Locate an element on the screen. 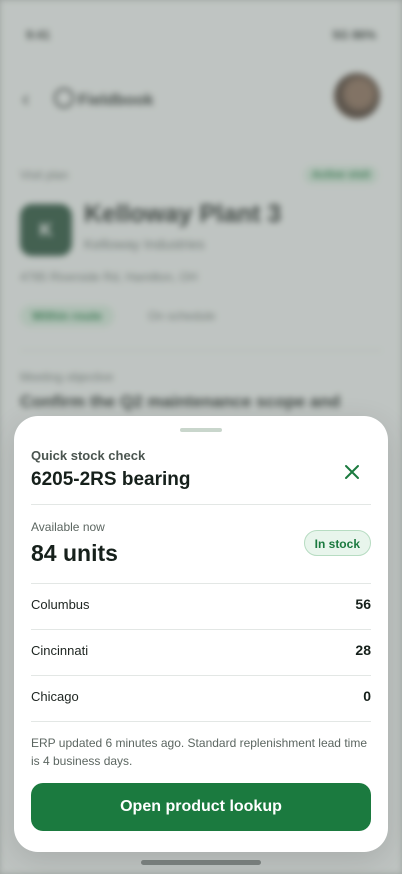  location-qty: 0 is located at coordinates (367, 696).